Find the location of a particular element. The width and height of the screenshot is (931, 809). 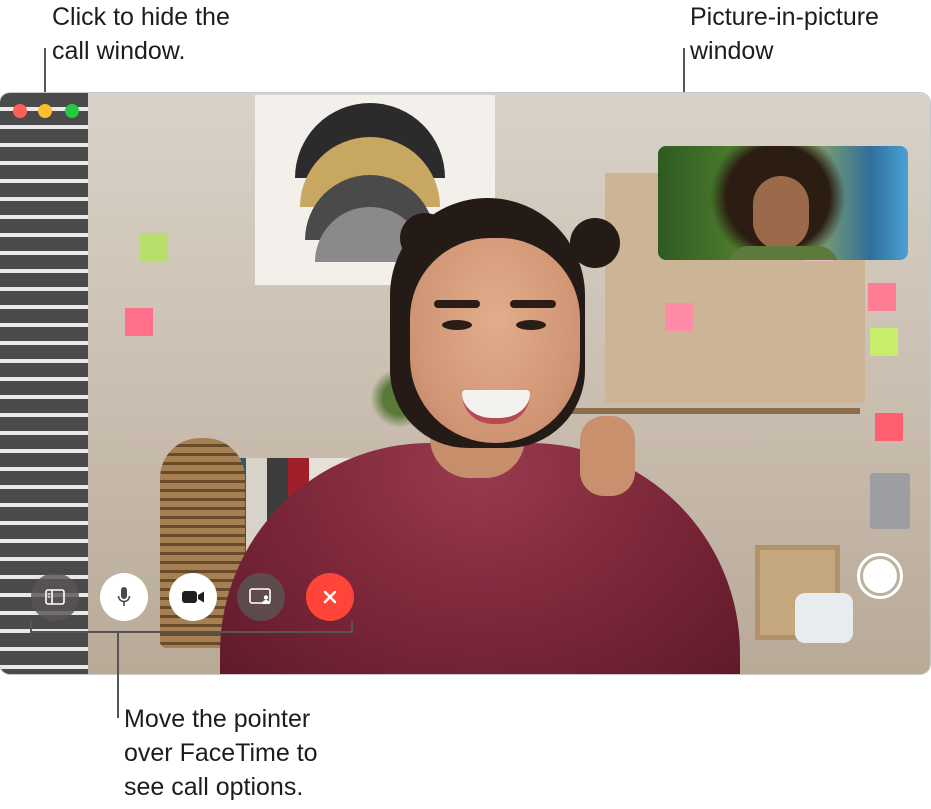

live-photo-shutter-button is located at coordinates (880, 576).